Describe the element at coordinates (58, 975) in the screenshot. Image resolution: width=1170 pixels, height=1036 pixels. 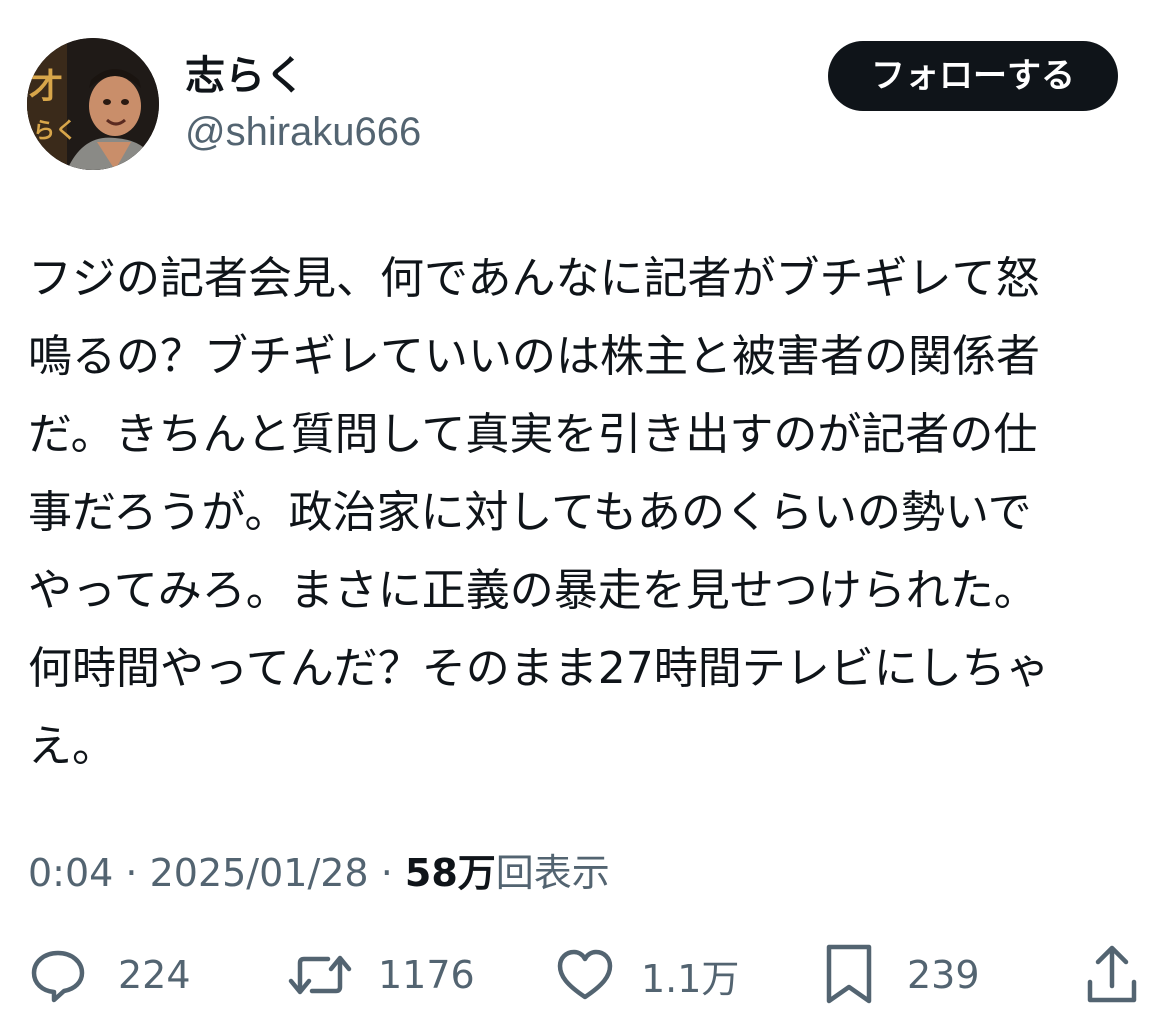
I see `reply-icon` at that location.